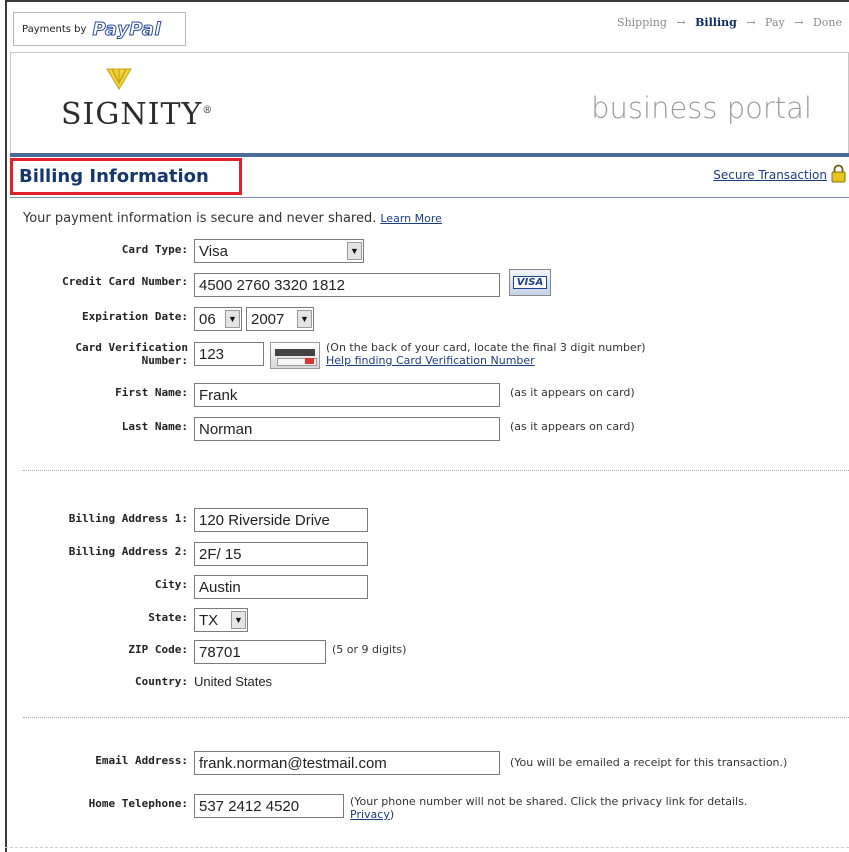 The width and height of the screenshot is (849, 852). What do you see at coordinates (429, 155) in the screenshot?
I see `header-divider` at bounding box center [429, 155].